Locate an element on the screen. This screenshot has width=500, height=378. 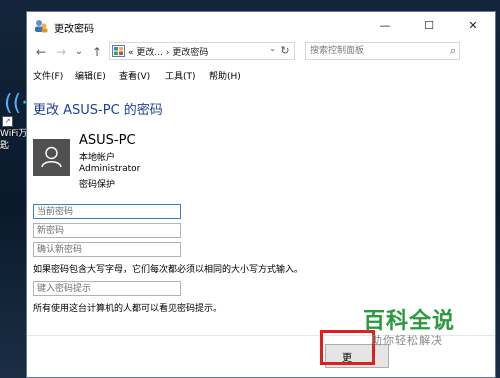
address-bar: « 更改... › 更改密码 ⌄ ↻ is located at coordinates (202, 51).